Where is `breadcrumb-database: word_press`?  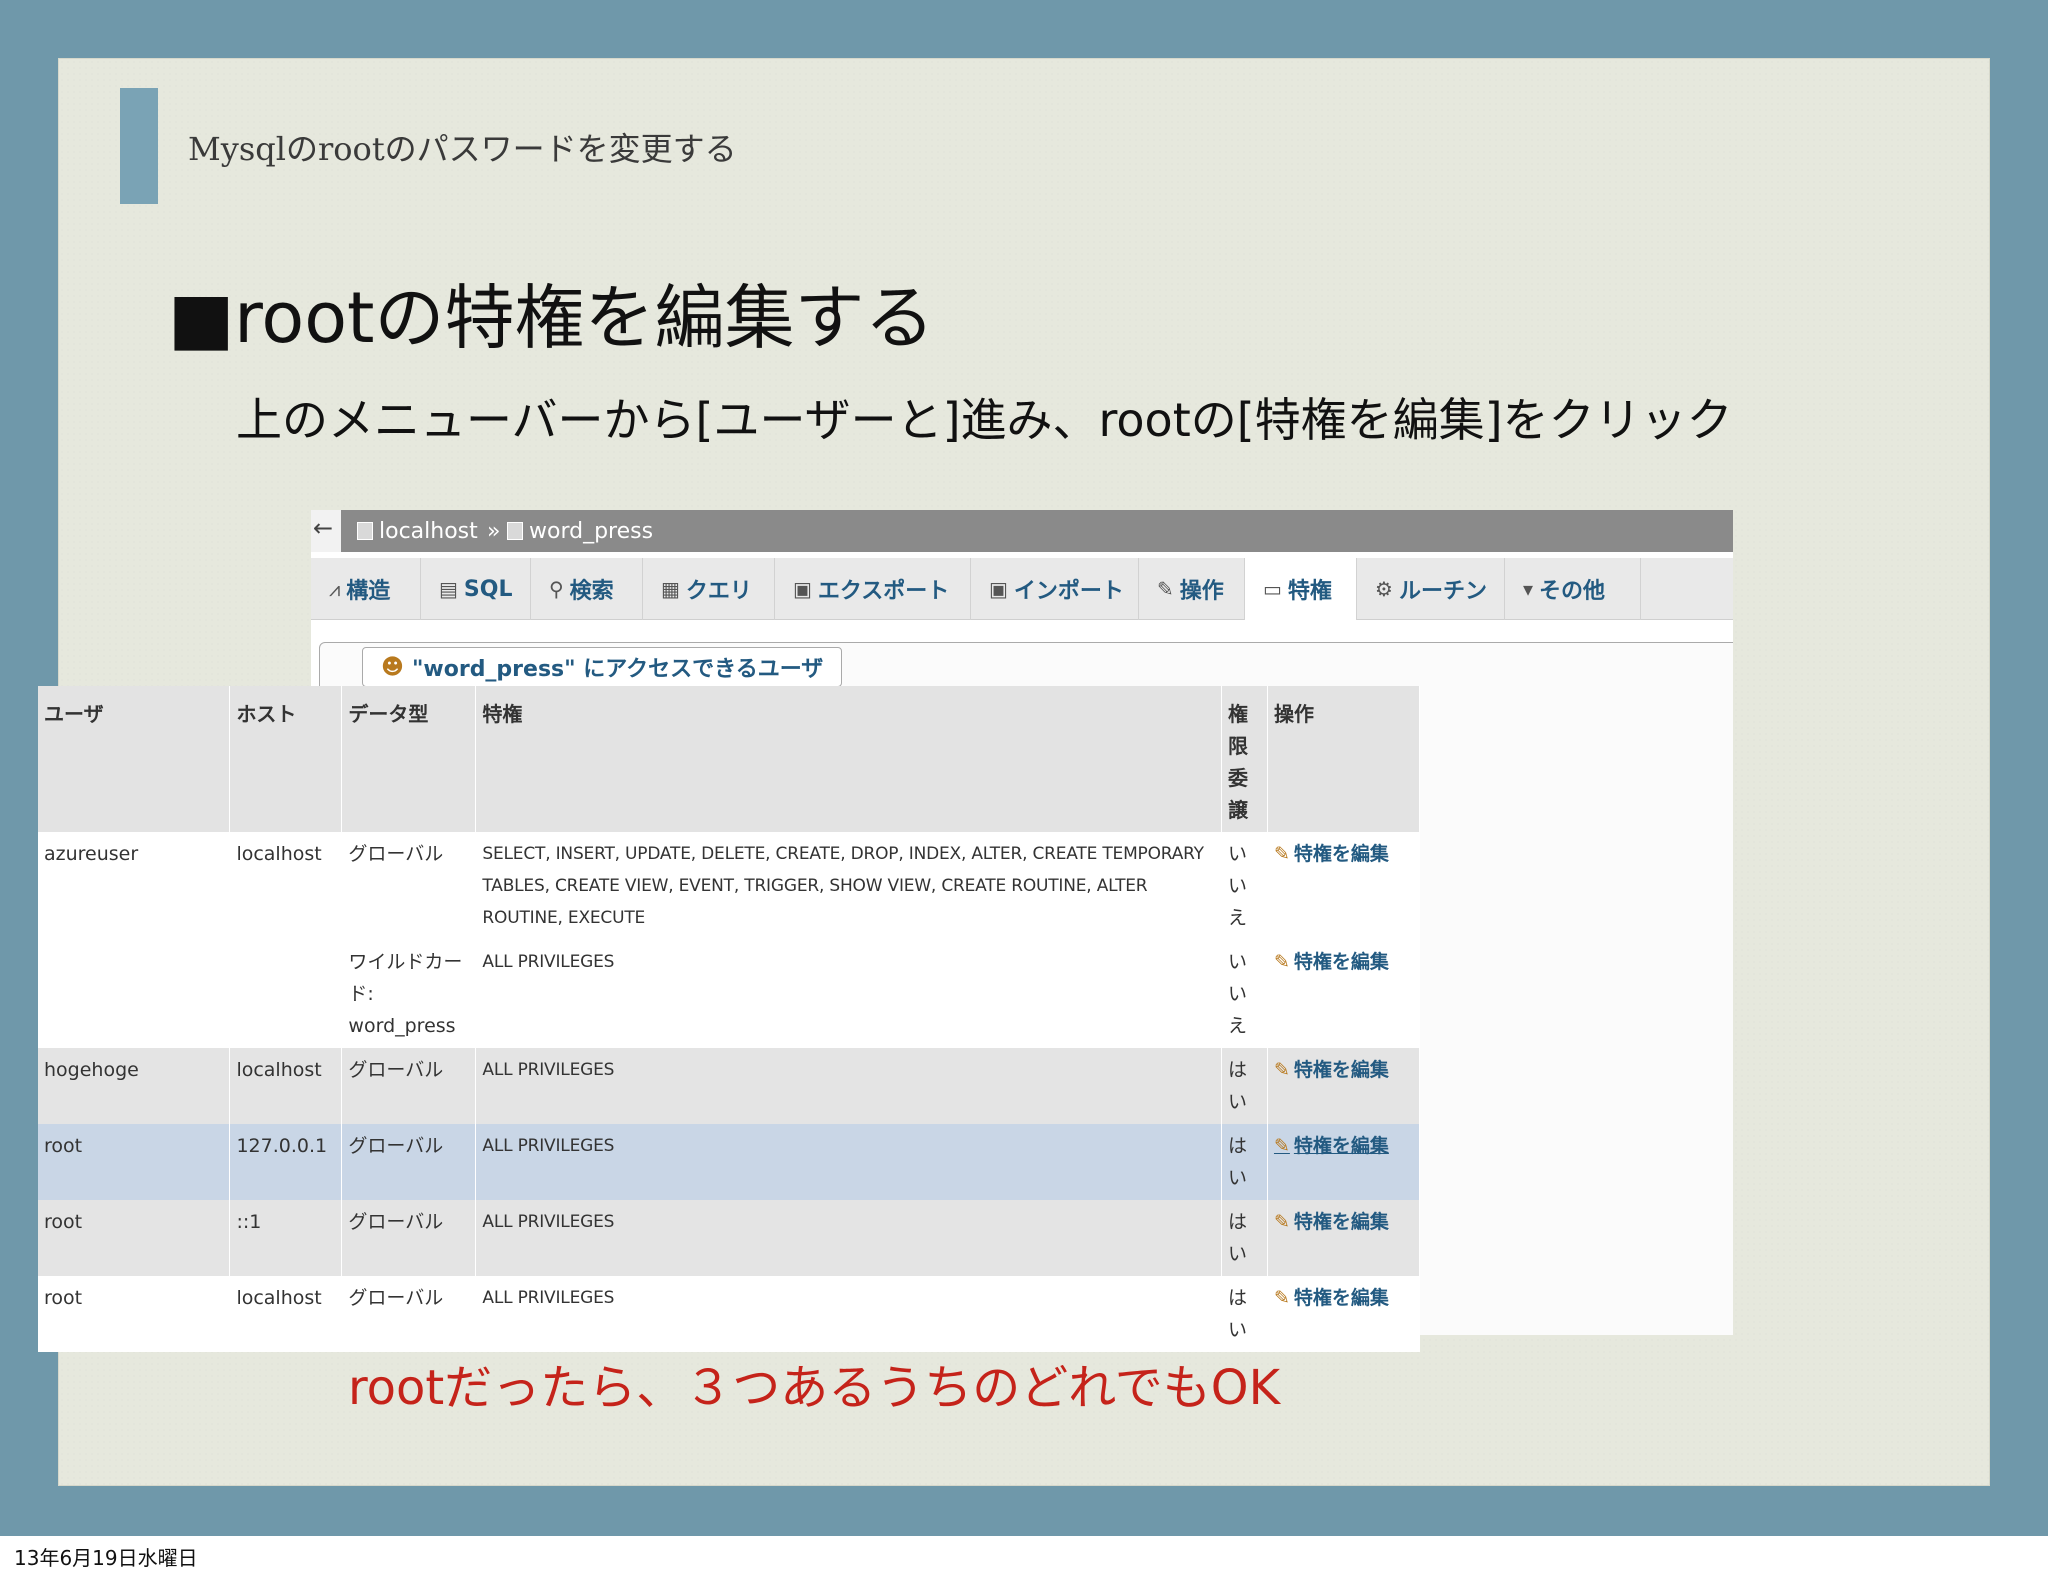 breadcrumb-database: word_press is located at coordinates (580, 531).